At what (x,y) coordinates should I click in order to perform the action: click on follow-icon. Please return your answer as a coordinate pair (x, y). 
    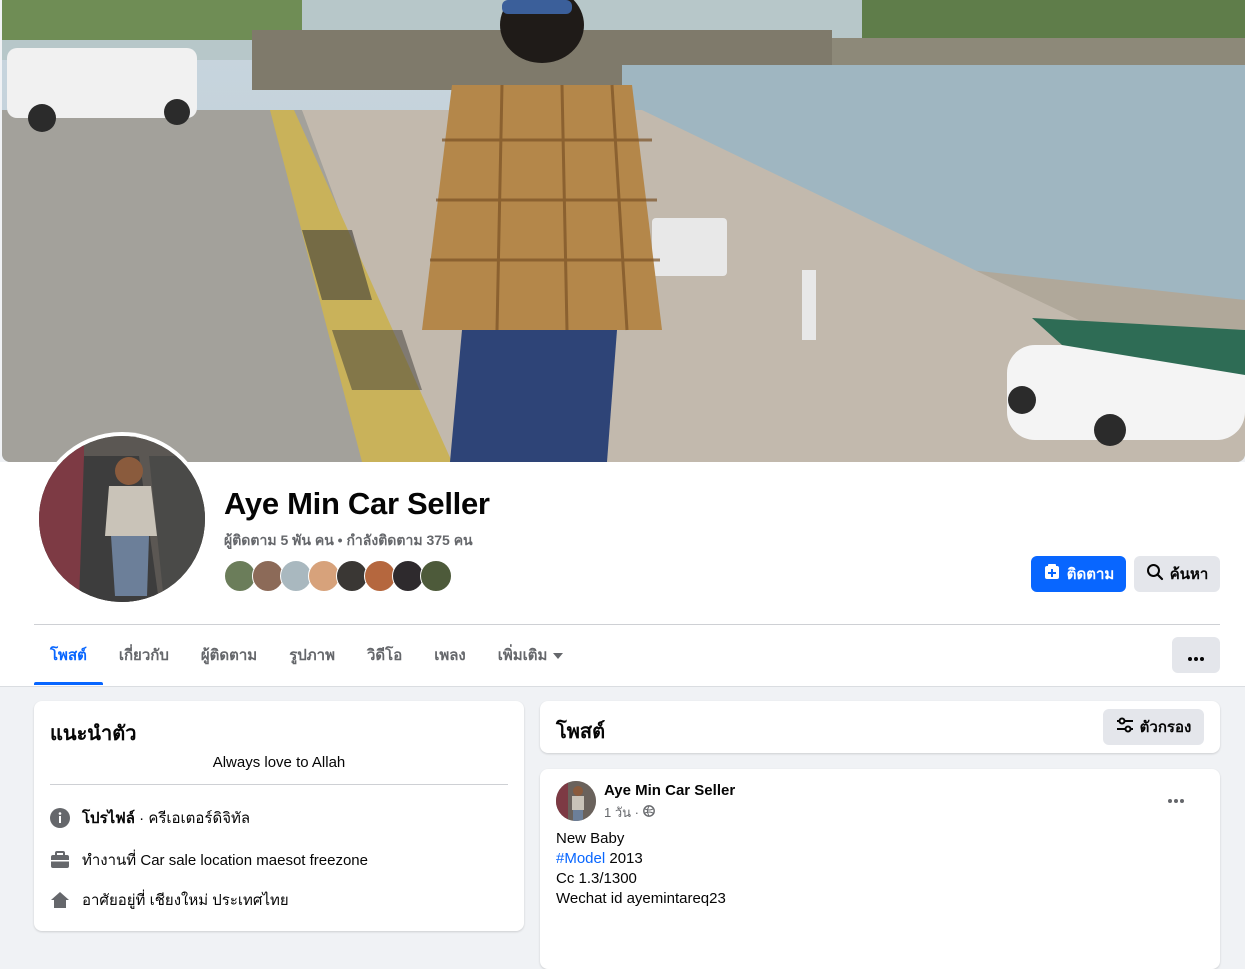
    Looking at the image, I should click on (1052, 574).